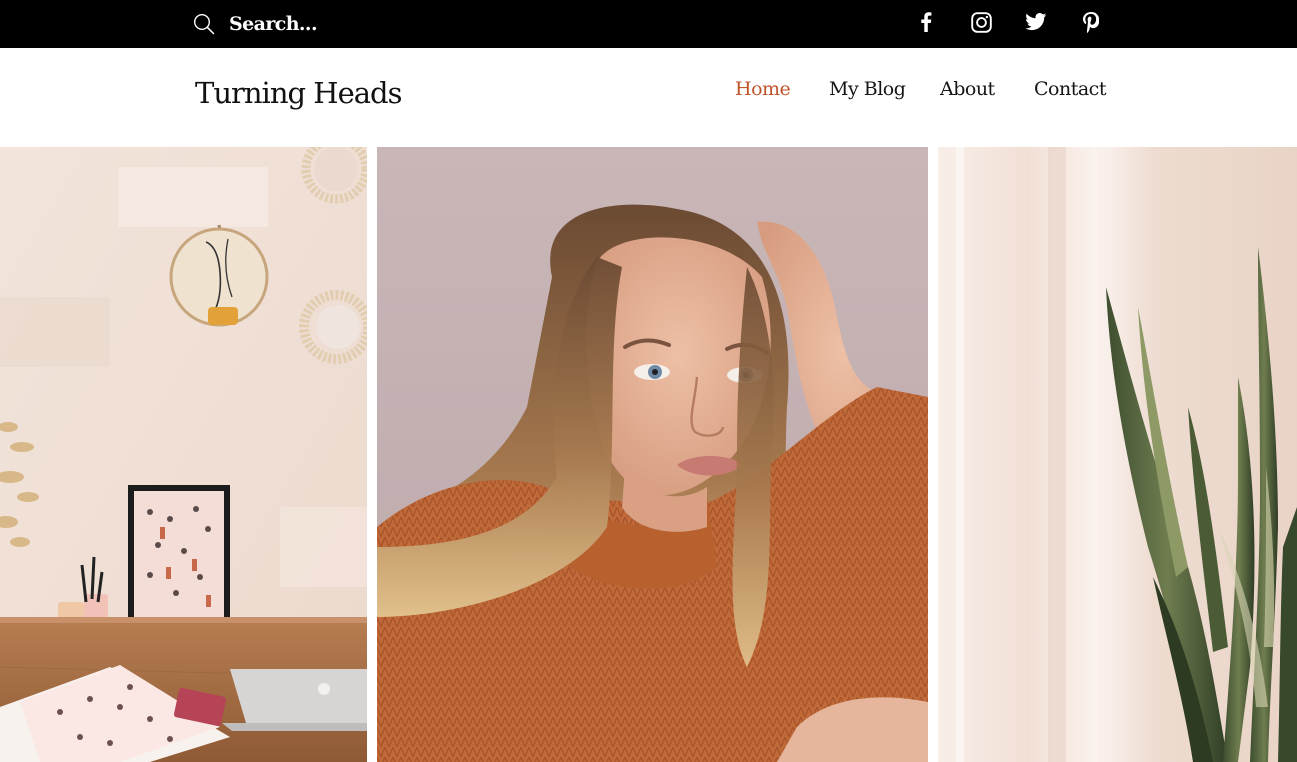  Describe the element at coordinates (298, 93) in the screenshot. I see `site-title: Turning Heads` at that location.